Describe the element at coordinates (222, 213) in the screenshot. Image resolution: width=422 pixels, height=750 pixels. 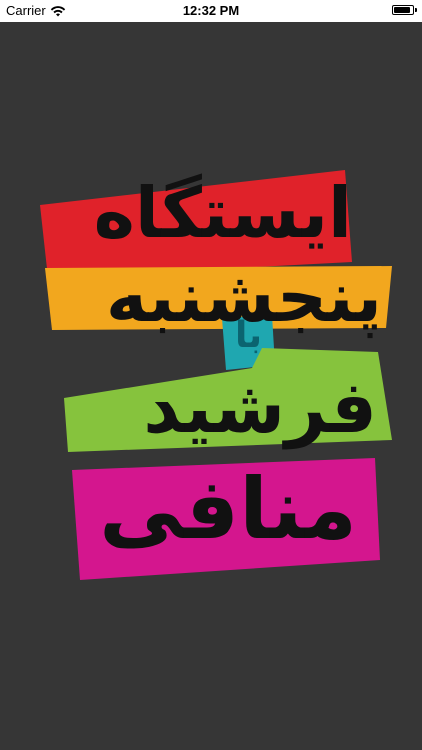
I see `logo-line-1: ایستگاه` at that location.